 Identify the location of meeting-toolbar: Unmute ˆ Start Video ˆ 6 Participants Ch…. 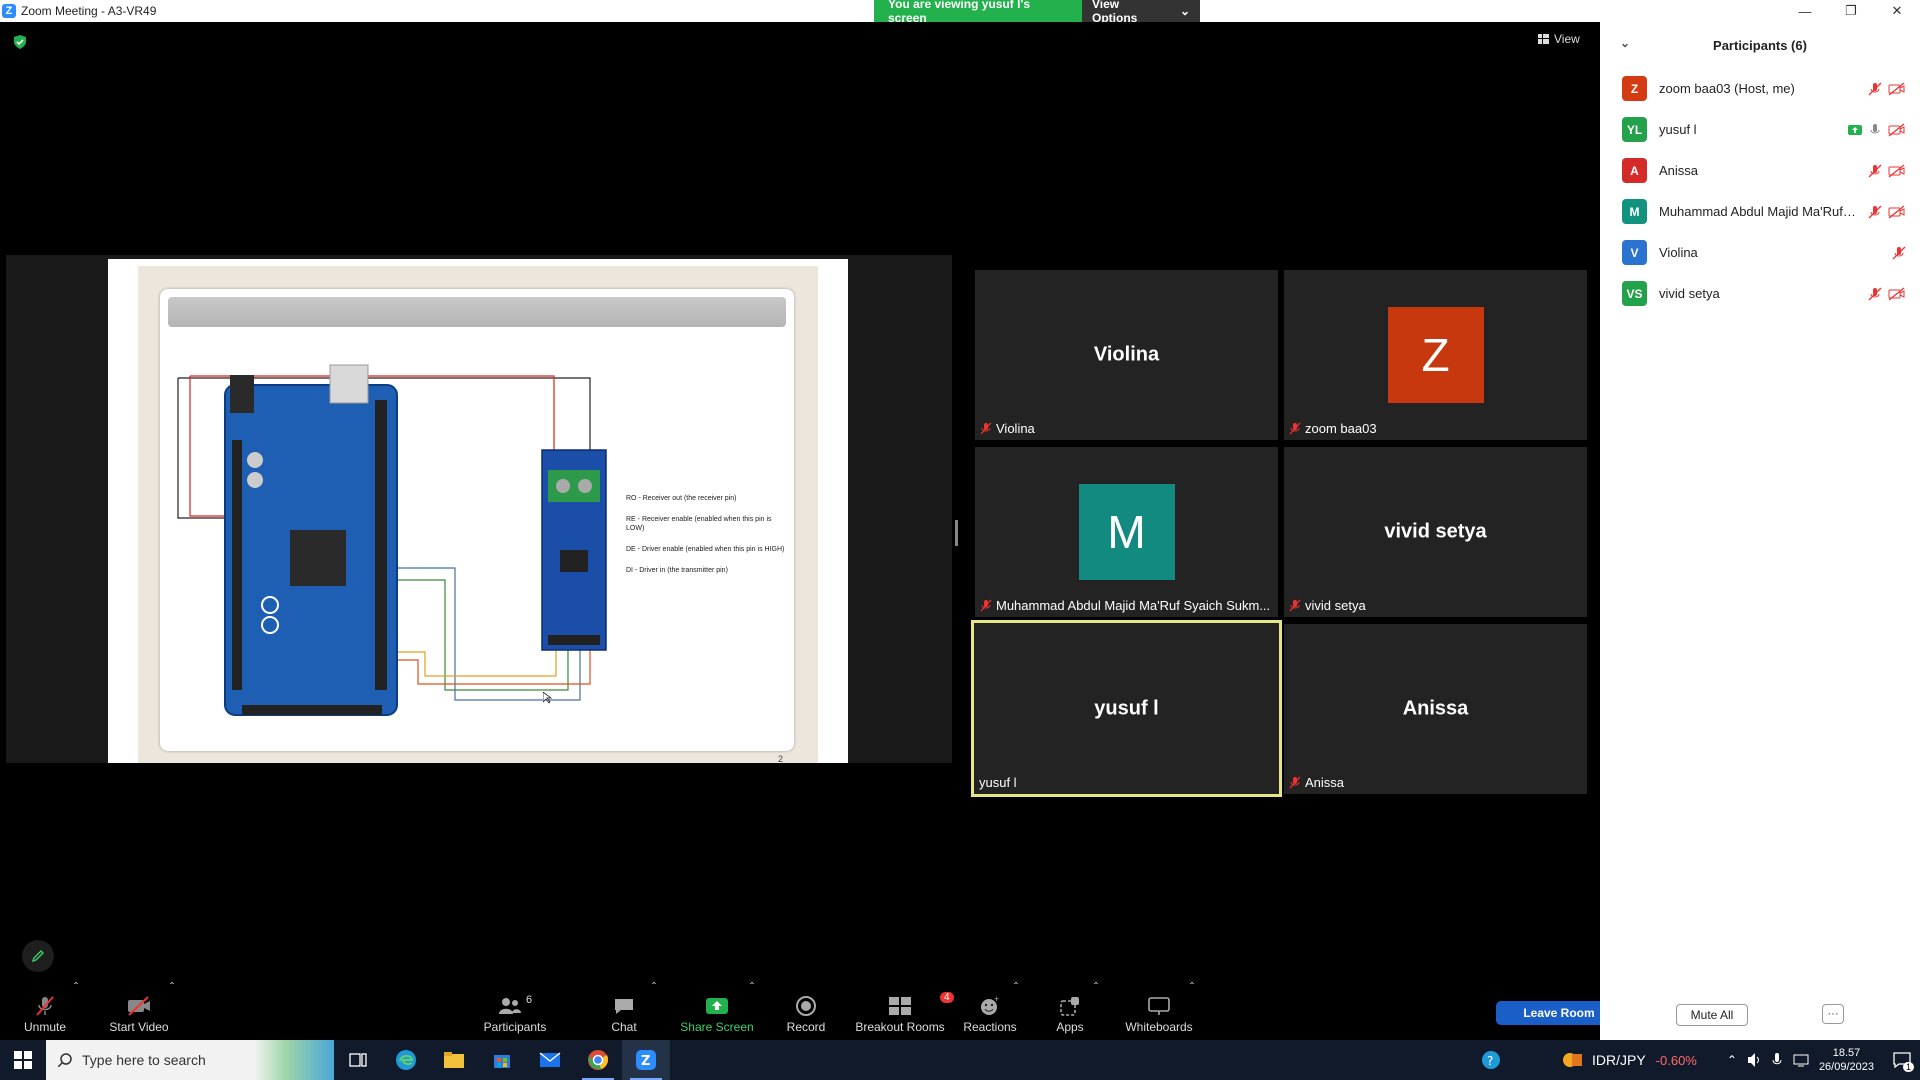
(800, 1010).